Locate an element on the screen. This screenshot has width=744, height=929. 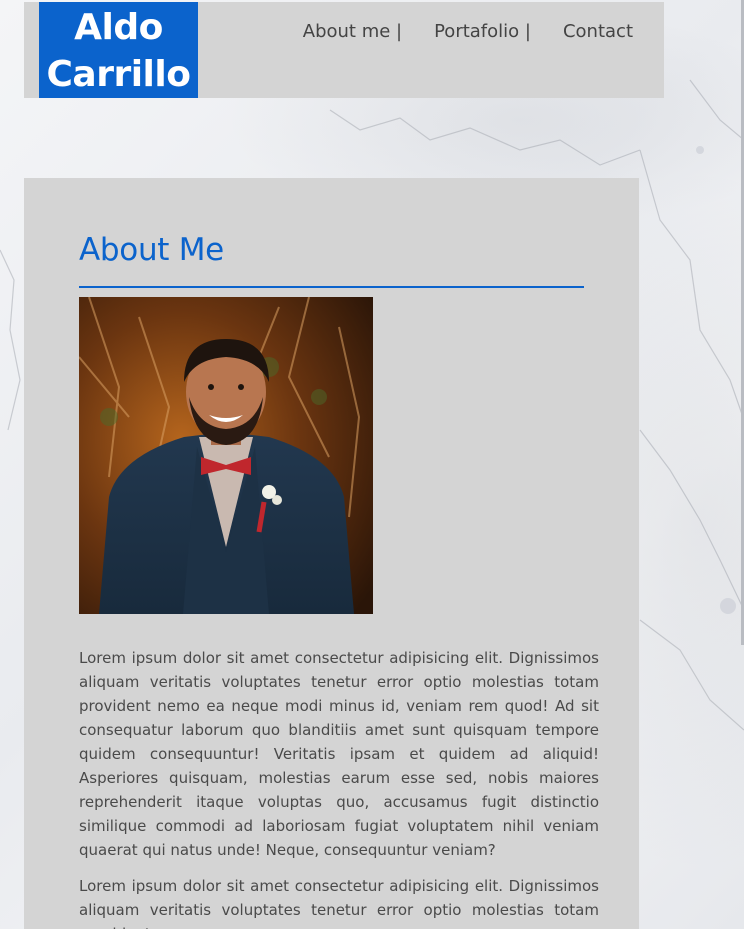
logo-first-name: Aldo is located at coordinates (118, 27).